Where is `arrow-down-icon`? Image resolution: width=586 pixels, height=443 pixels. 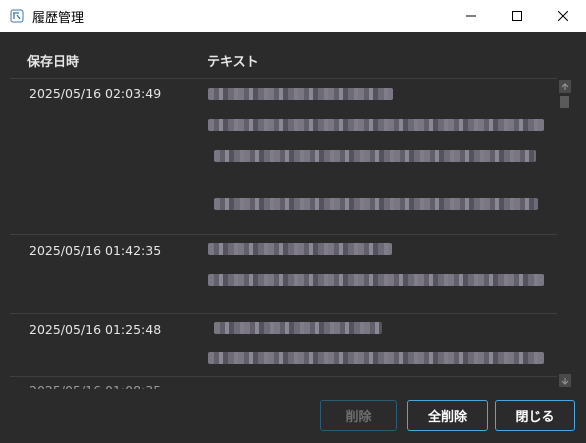
arrow-down-icon is located at coordinates (565, 381).